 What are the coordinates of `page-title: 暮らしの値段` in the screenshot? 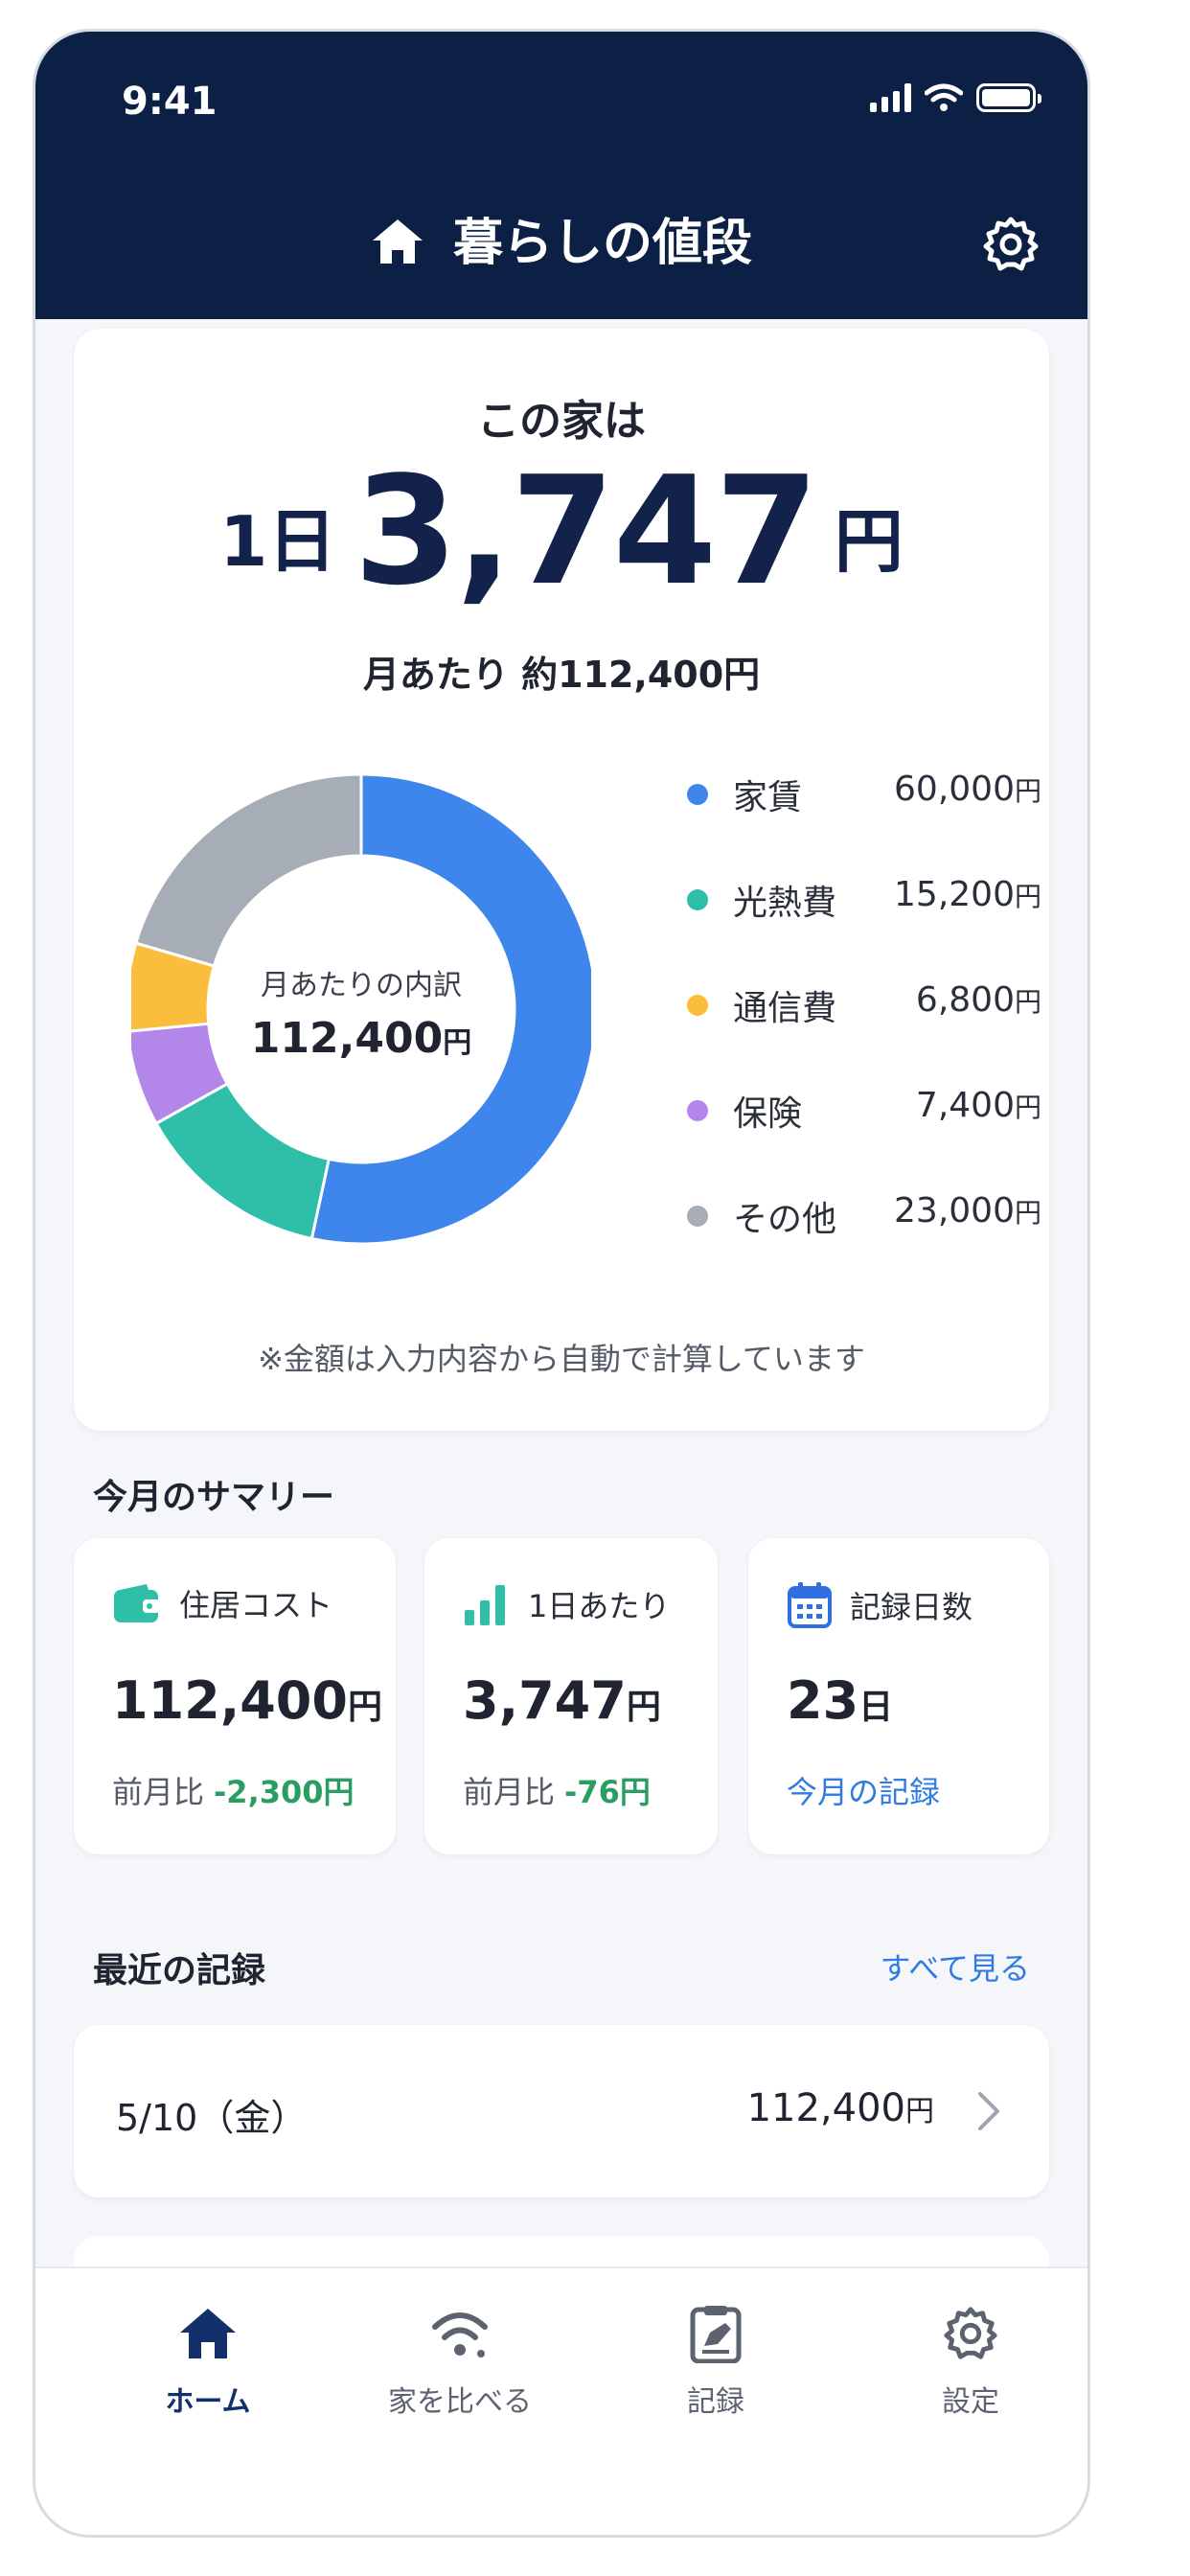 It's located at (561, 238).